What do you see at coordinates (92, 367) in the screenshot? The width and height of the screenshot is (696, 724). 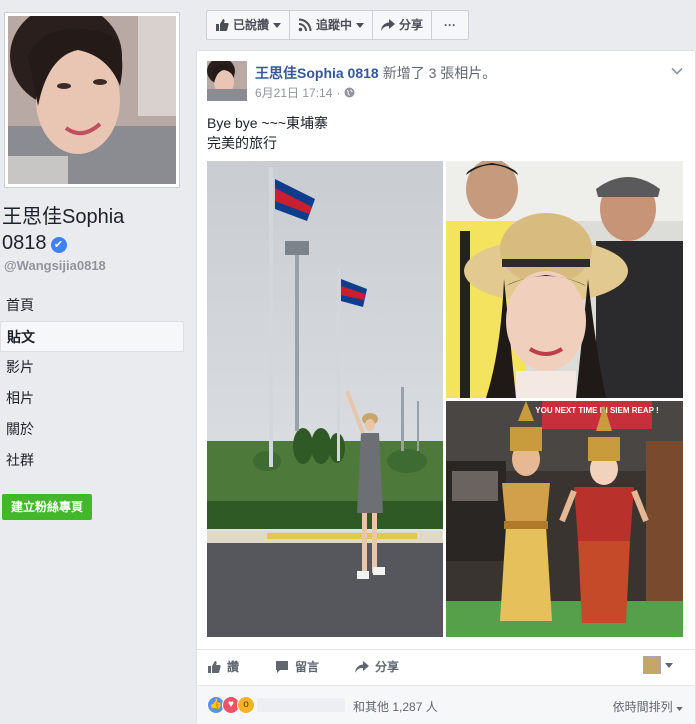 I see `nav-item-videos: 影片` at bounding box center [92, 367].